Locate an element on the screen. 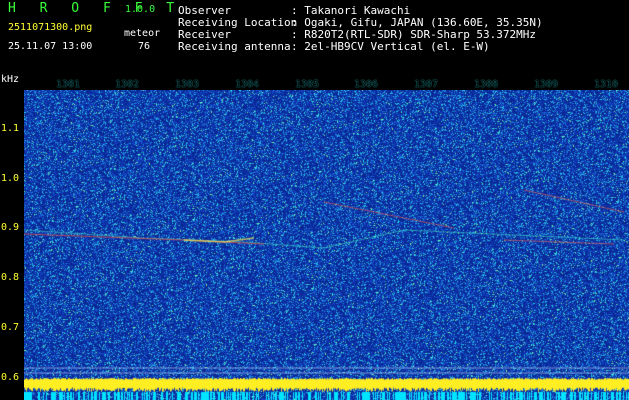 This screenshot has height=400, width=629. x-tick-label: 1306 is located at coordinates (366, 84).